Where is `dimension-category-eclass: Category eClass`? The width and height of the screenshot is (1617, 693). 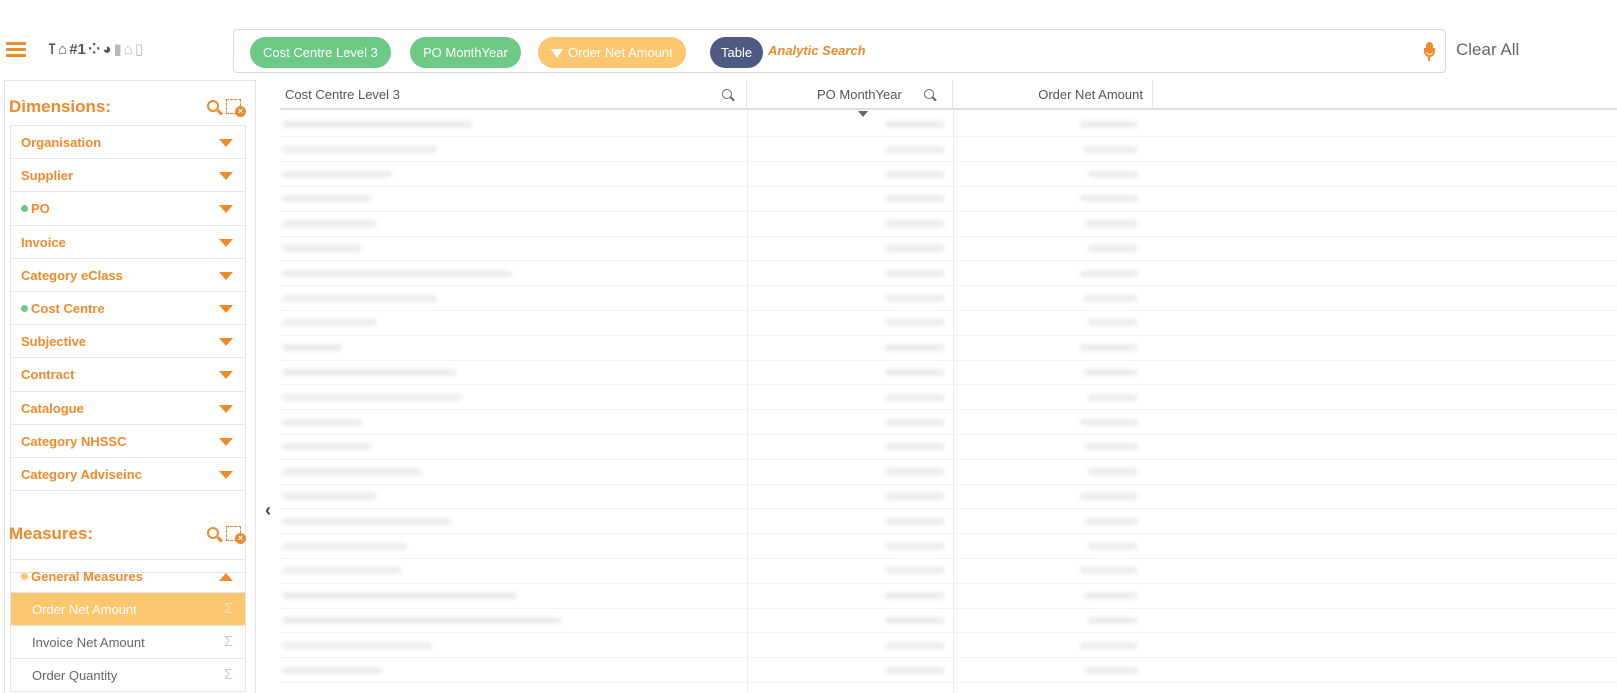 dimension-category-eclass: Category eClass is located at coordinates (128, 274).